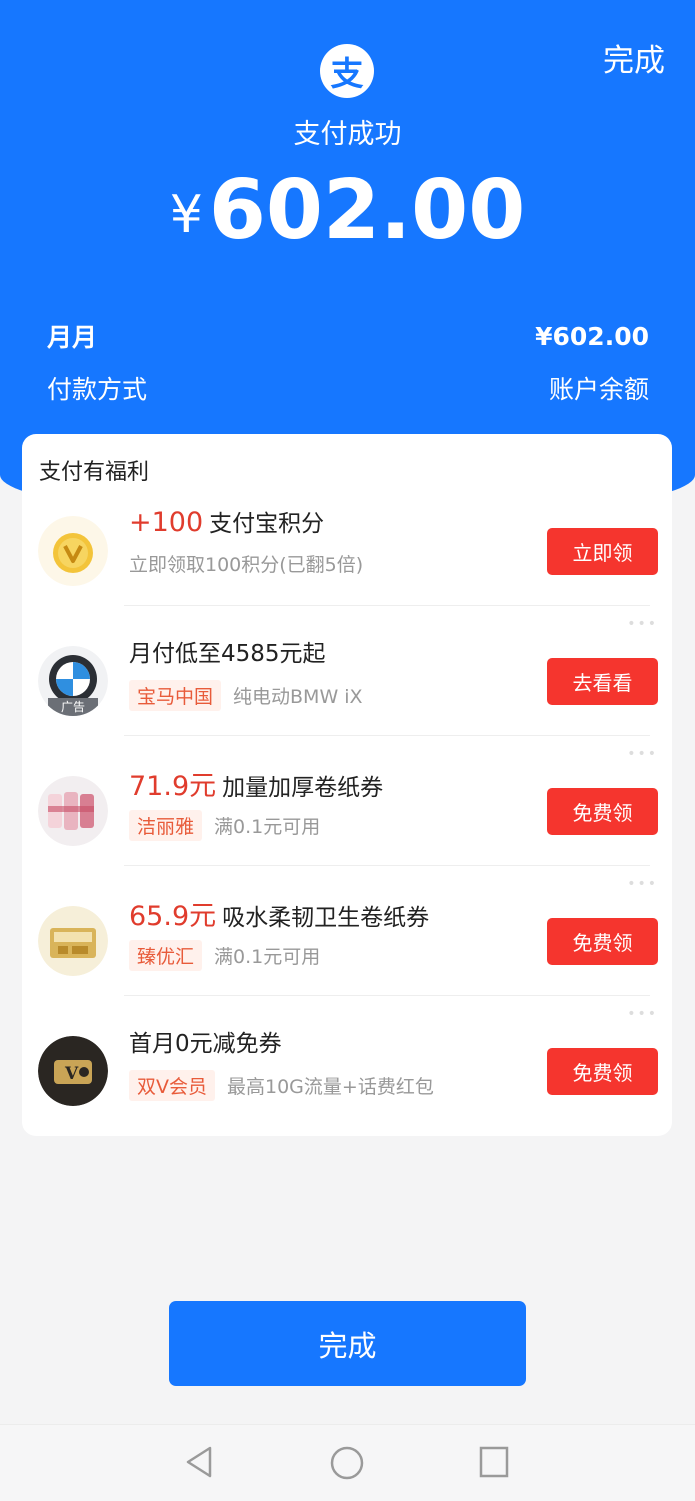 This screenshot has width=695, height=1501. Describe the element at coordinates (175, 695) in the screenshot. I see `brand-tag: 宝马中国` at that location.